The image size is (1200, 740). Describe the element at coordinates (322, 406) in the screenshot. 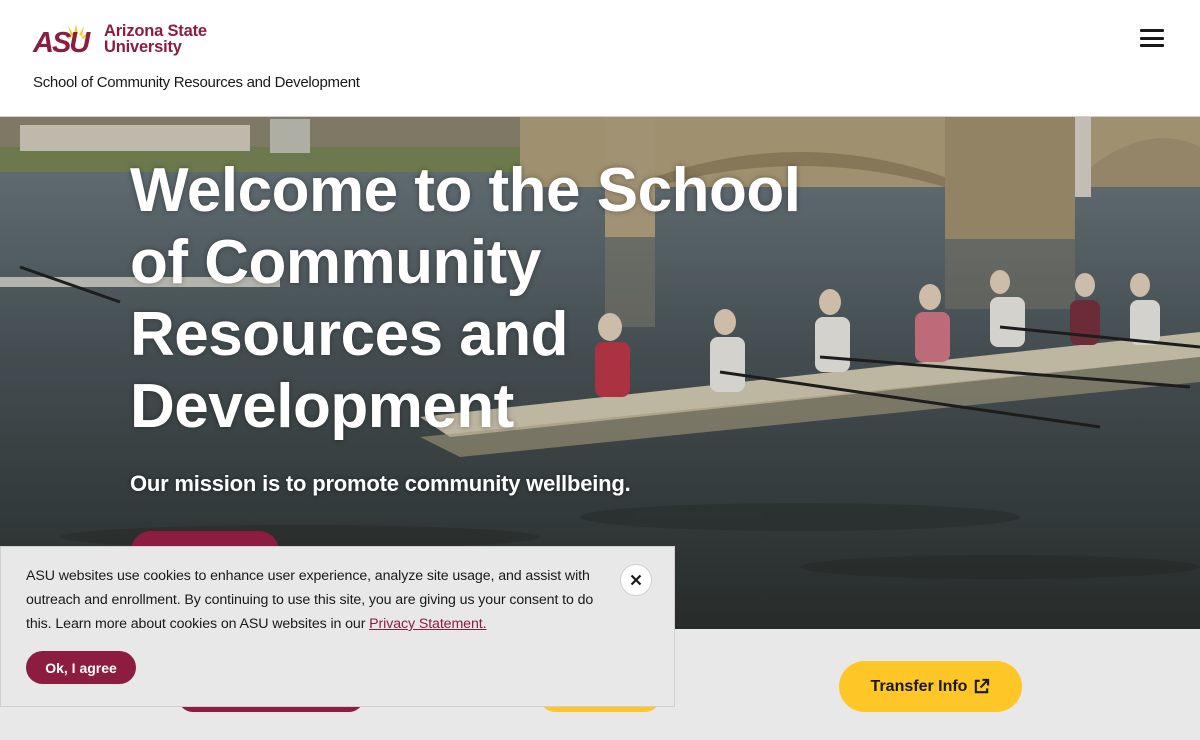

I see `hero-title-line-4: Development` at that location.